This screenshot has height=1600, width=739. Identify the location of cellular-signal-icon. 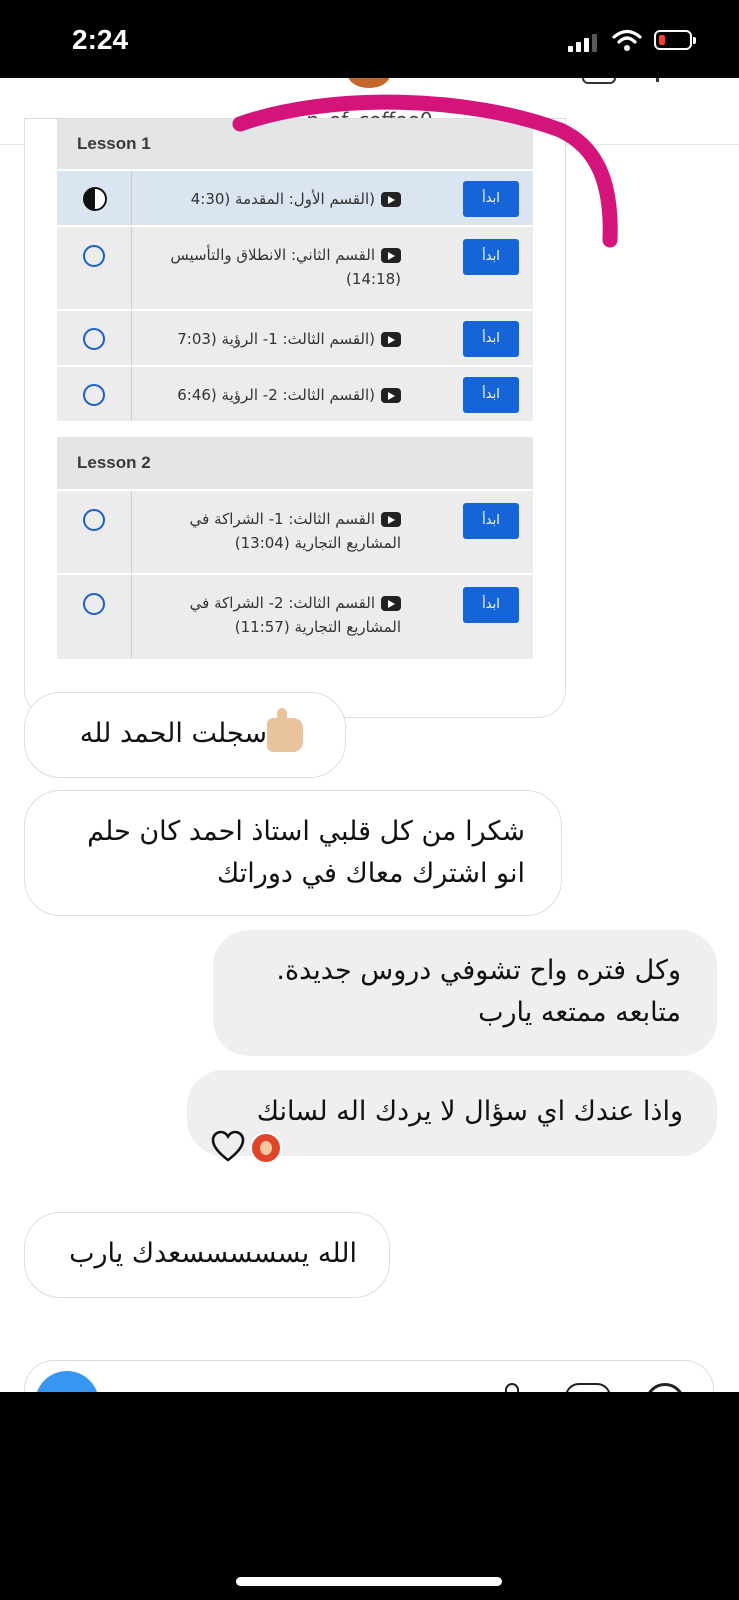
(583, 43).